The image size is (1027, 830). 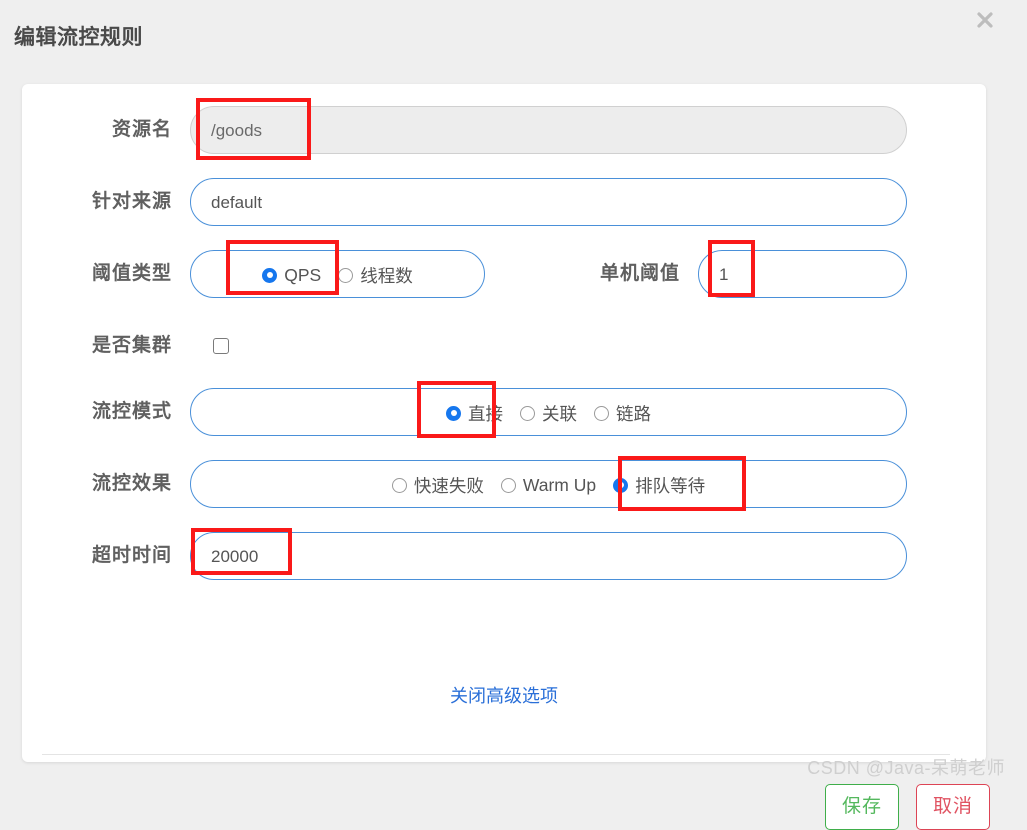 I want to click on radio-flow-effect-warm-up: Warm Up, so click(x=548, y=485).